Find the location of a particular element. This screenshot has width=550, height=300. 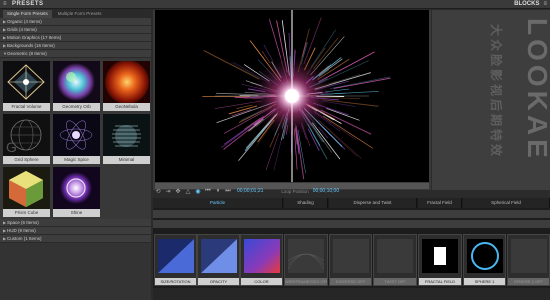

preset-tile-grid-sphere: G Grid Sphere is located at coordinates (26, 139).